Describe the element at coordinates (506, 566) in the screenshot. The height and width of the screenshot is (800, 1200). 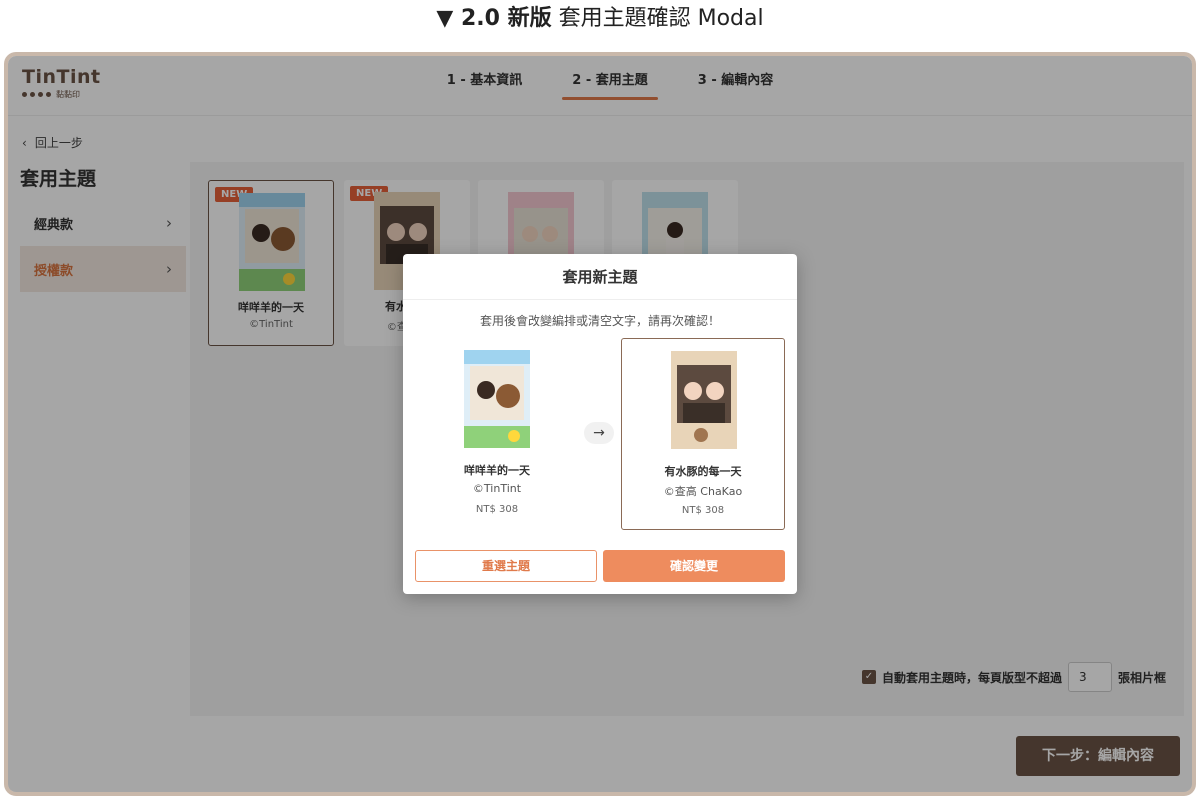
I see `reselect-theme-button: 重選主題` at that location.